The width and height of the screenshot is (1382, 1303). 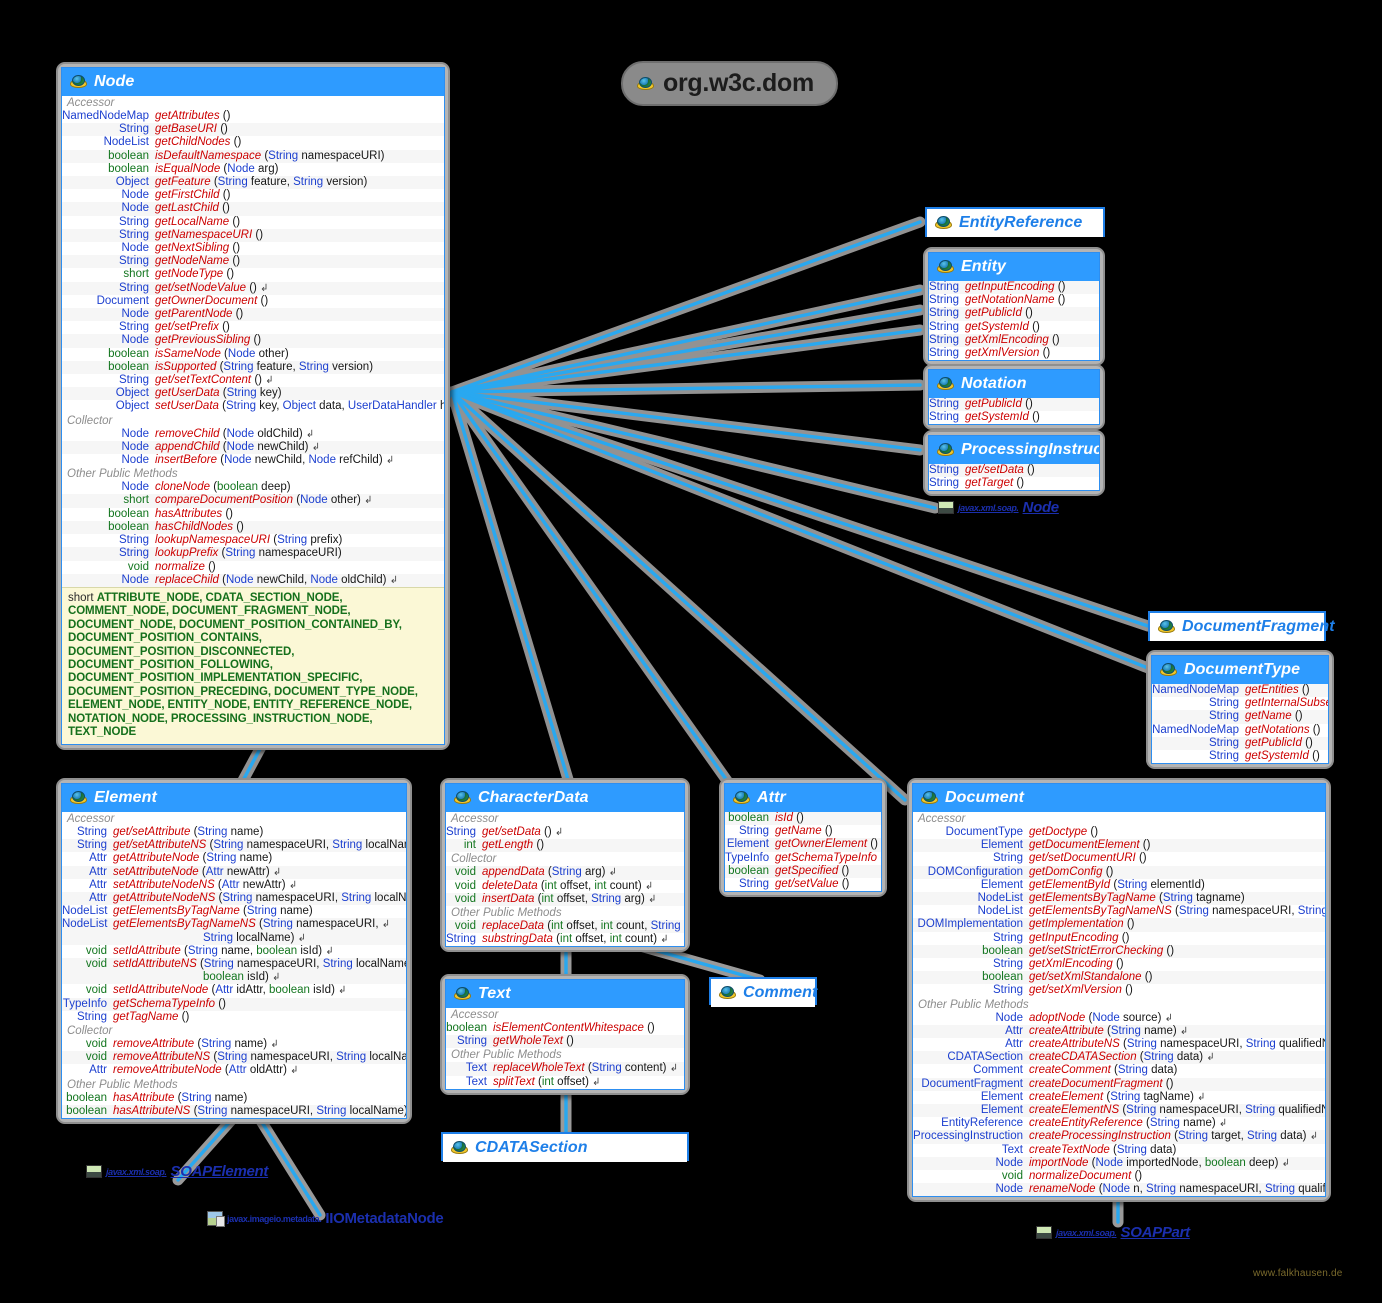 What do you see at coordinates (189, 274) in the screenshot?
I see `member-name: getNodeType` at bounding box center [189, 274].